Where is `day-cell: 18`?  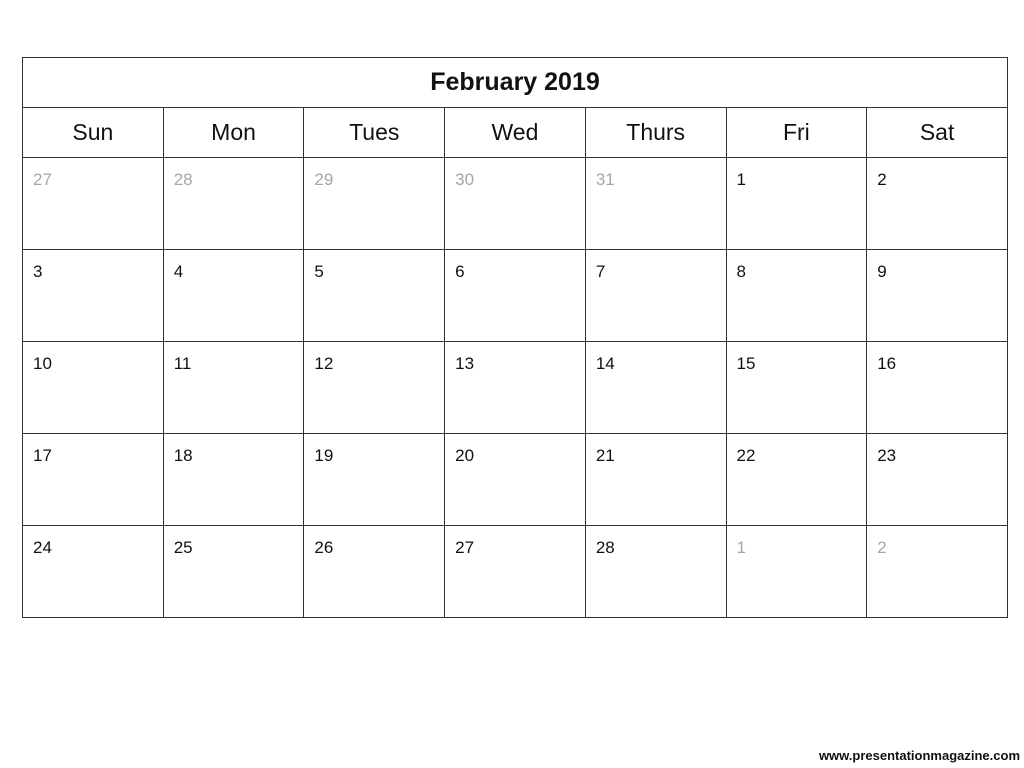 day-cell: 18 is located at coordinates (233, 479).